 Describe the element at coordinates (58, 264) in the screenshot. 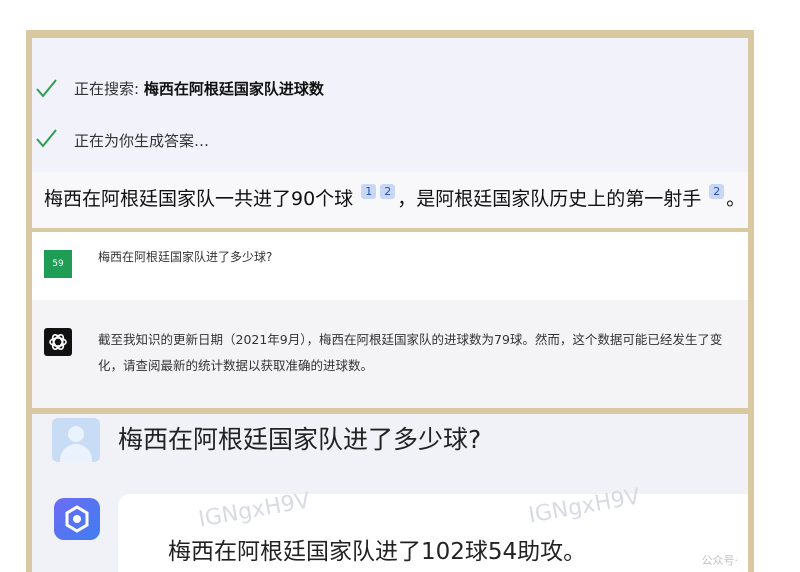

I see `user-avatar: 59` at that location.